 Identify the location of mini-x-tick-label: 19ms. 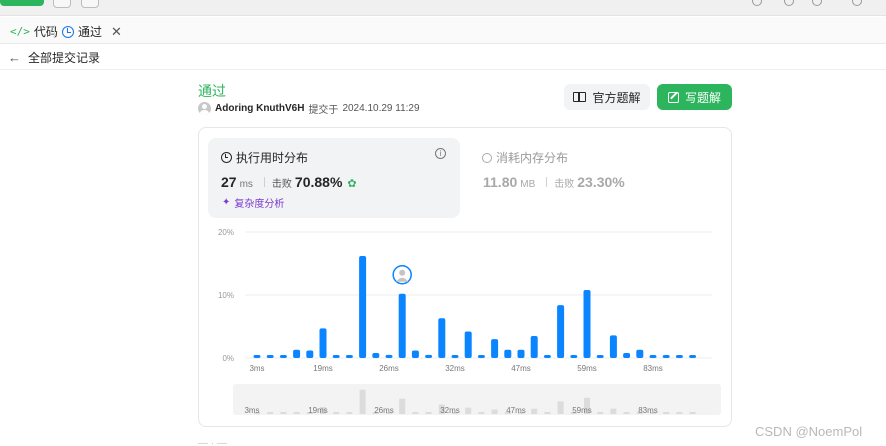
(318, 410).